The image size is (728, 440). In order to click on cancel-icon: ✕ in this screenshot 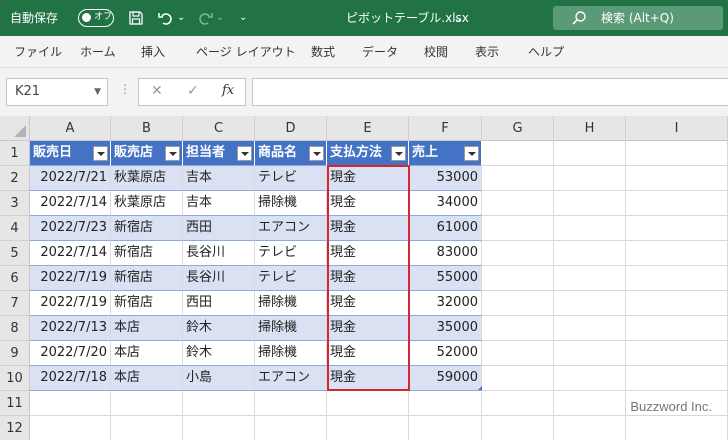, I will do `click(157, 91)`.